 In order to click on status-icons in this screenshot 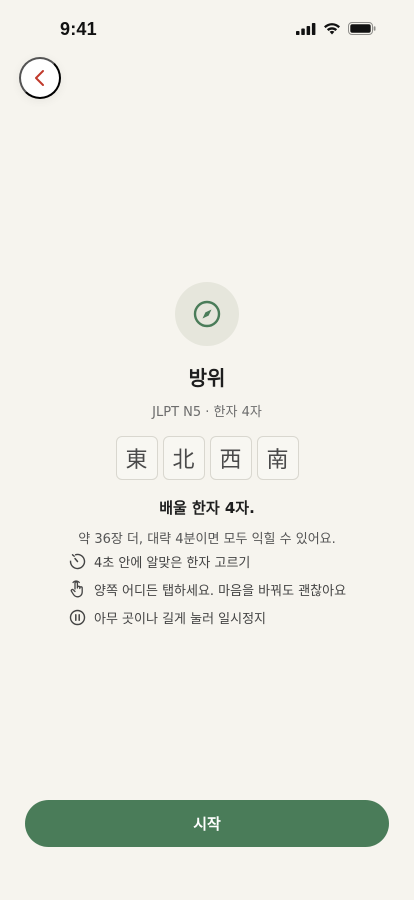, I will do `click(336, 28)`.